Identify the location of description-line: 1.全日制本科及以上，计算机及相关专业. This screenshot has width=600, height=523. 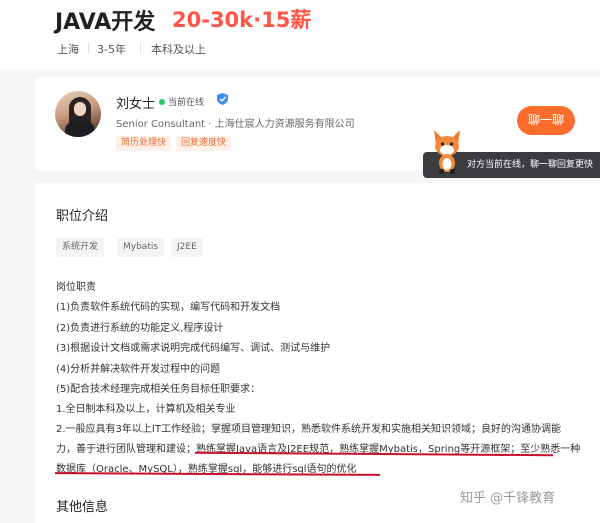
(146, 409).